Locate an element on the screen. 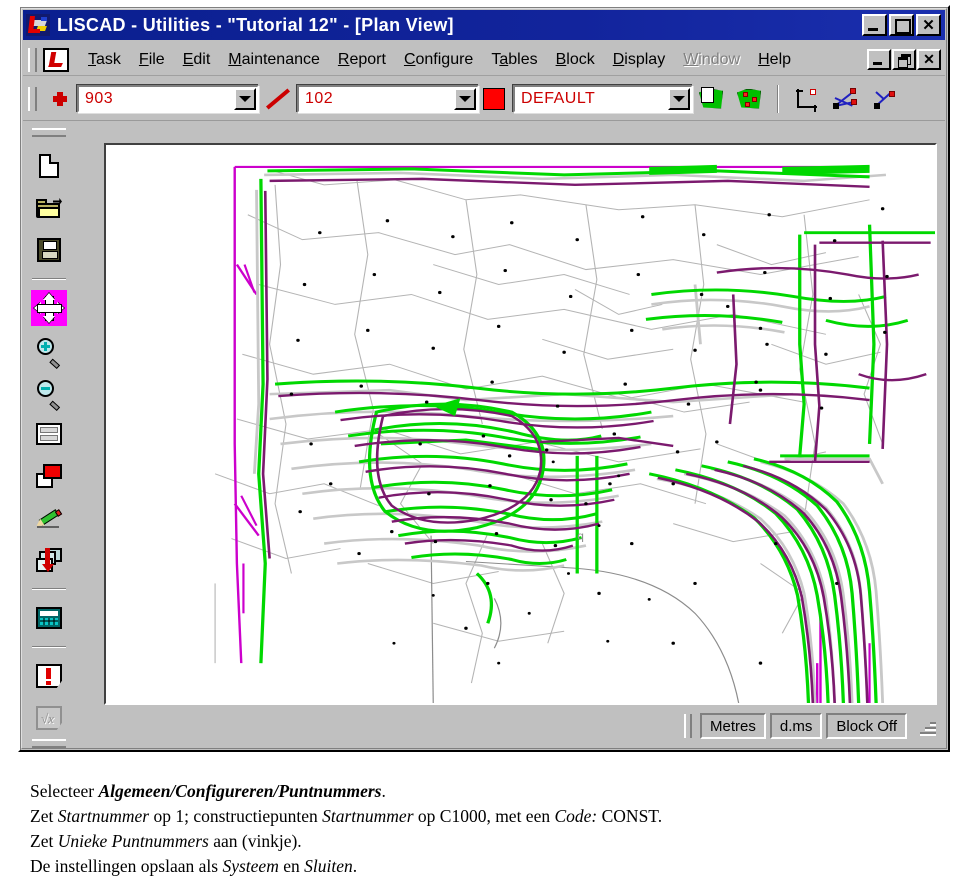  vector-single-icon is located at coordinates (885, 99).